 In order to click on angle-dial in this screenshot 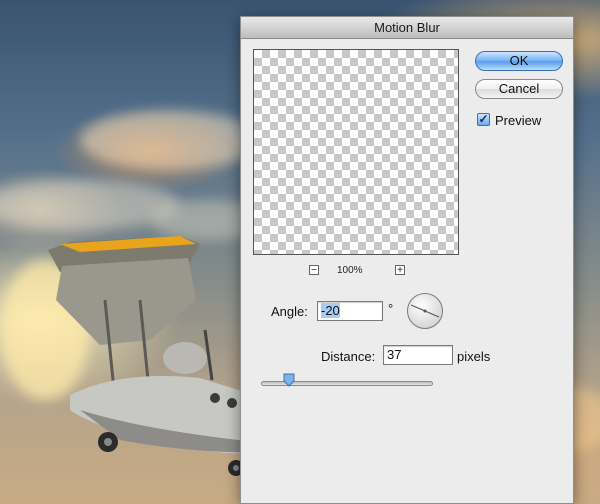, I will do `click(425, 311)`.